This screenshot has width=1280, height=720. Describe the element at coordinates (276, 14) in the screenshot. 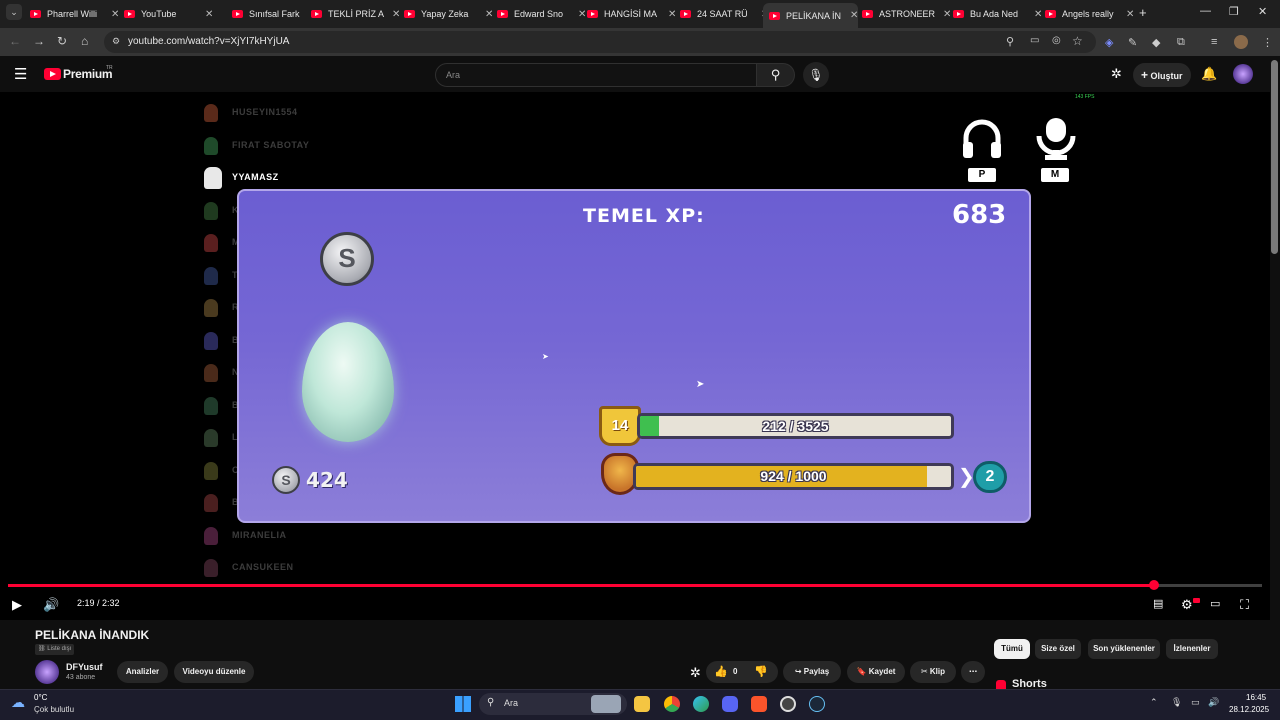

I see `browser-tab: Sınıfsal Fark✕` at that location.